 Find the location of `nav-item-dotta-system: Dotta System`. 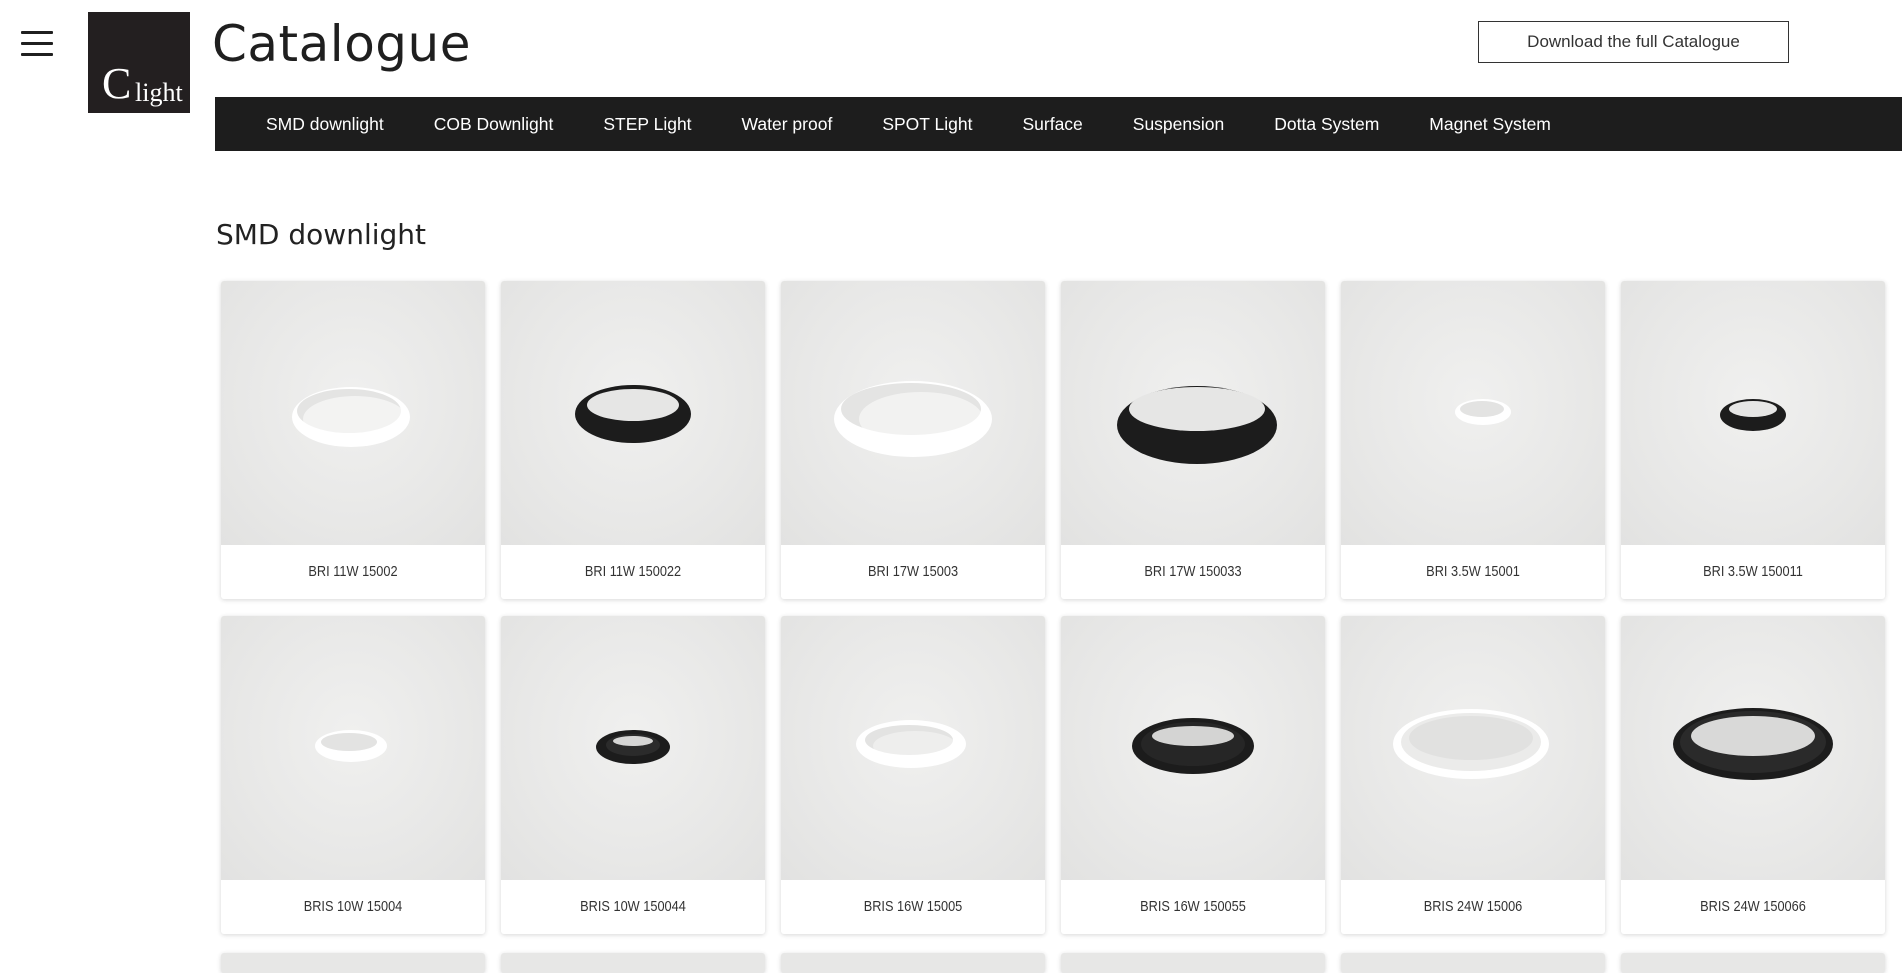

nav-item-dotta-system: Dotta System is located at coordinates (1326, 124).